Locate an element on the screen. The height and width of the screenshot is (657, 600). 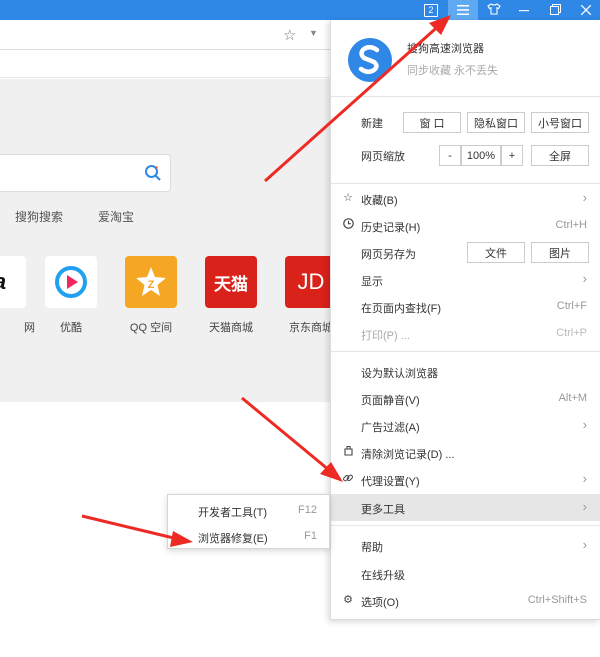
menu-item-label: 收藏(B) is located at coordinates (379, 201).